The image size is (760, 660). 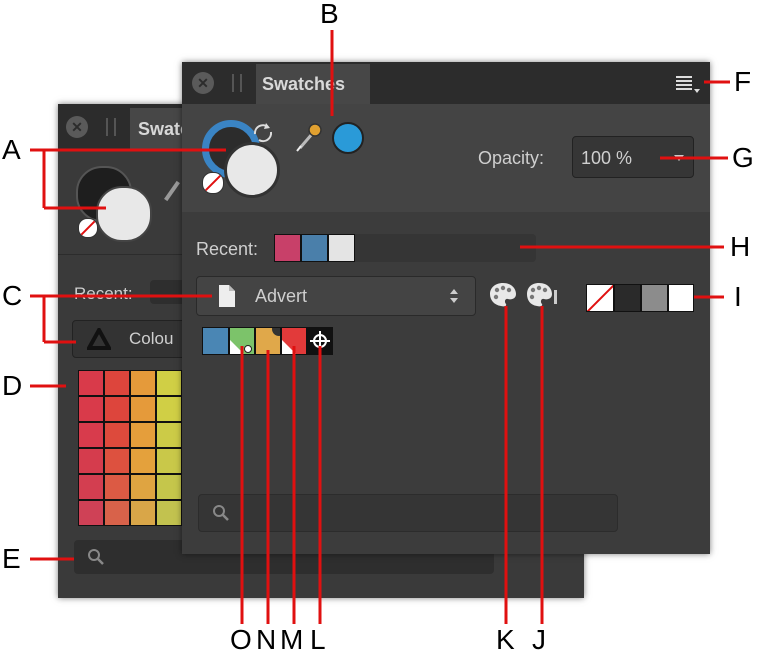 What do you see at coordinates (12, 385) in the screenshot?
I see `callout-d: D` at bounding box center [12, 385].